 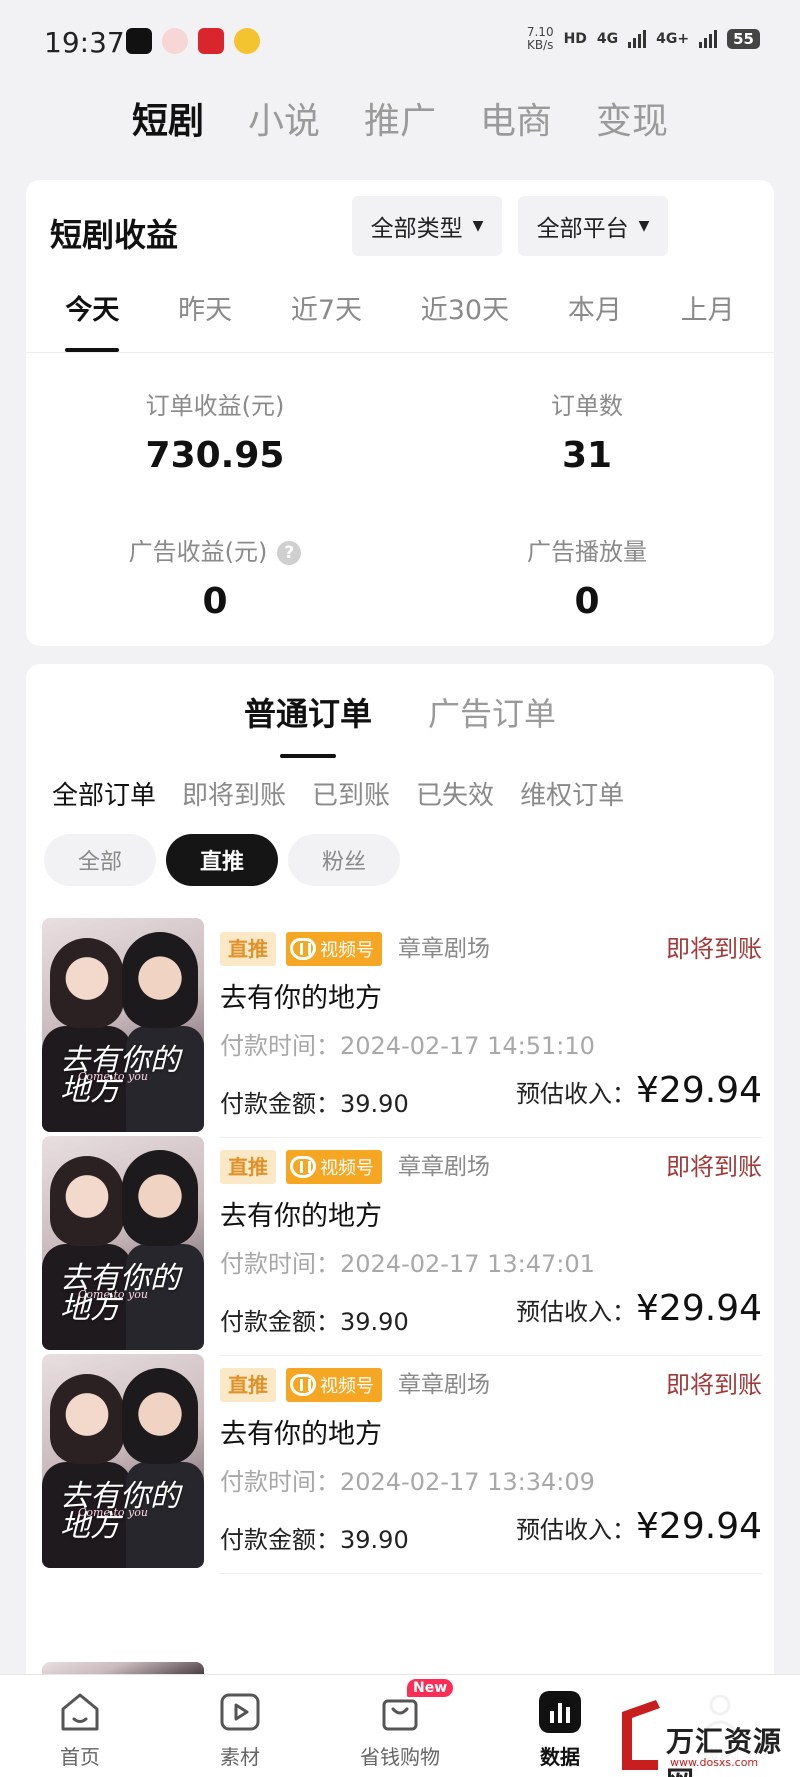 What do you see at coordinates (240, 1712) in the screenshot?
I see `play-icon` at bounding box center [240, 1712].